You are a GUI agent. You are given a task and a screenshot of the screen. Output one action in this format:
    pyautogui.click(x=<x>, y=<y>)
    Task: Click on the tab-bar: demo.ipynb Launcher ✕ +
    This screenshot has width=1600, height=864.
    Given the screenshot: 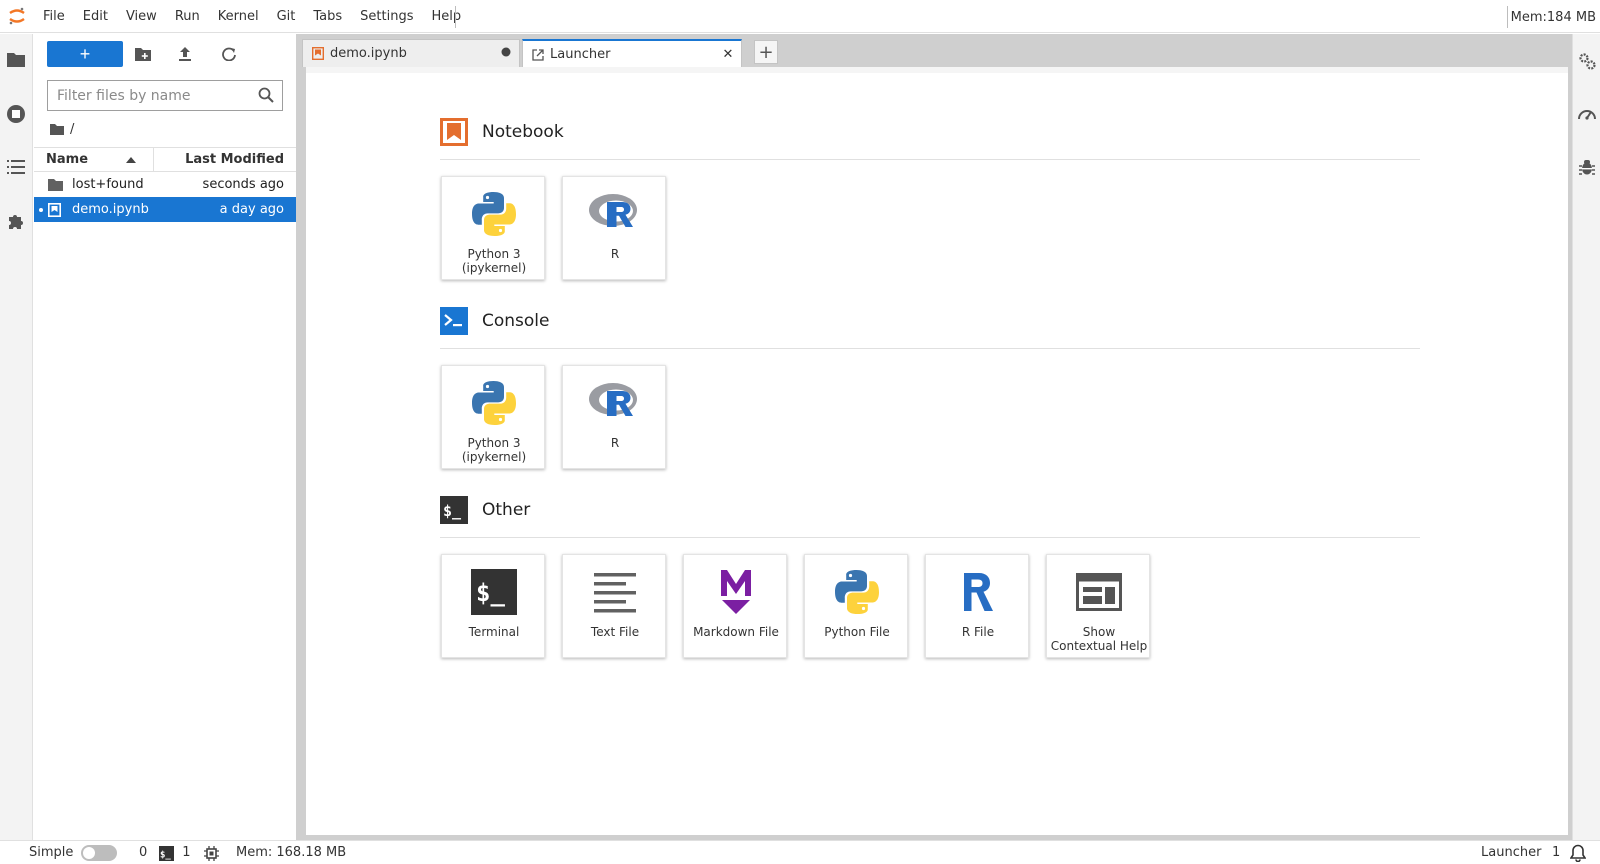 What is the action you would take?
    pyautogui.click(x=937, y=51)
    